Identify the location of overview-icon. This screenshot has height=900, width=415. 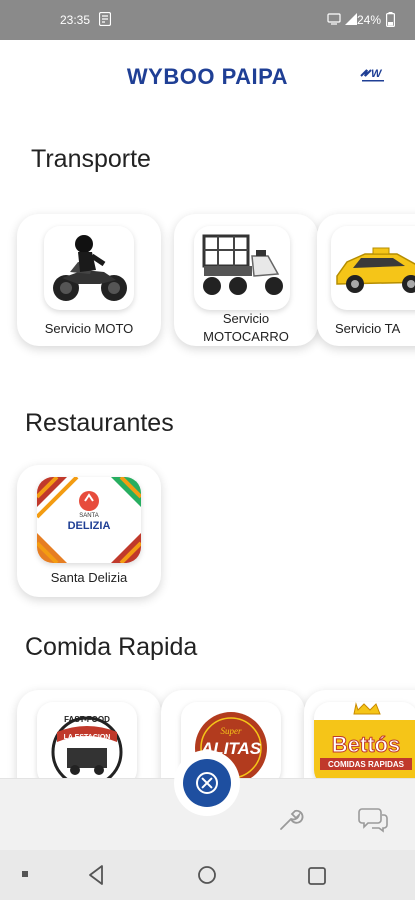
(317, 878).